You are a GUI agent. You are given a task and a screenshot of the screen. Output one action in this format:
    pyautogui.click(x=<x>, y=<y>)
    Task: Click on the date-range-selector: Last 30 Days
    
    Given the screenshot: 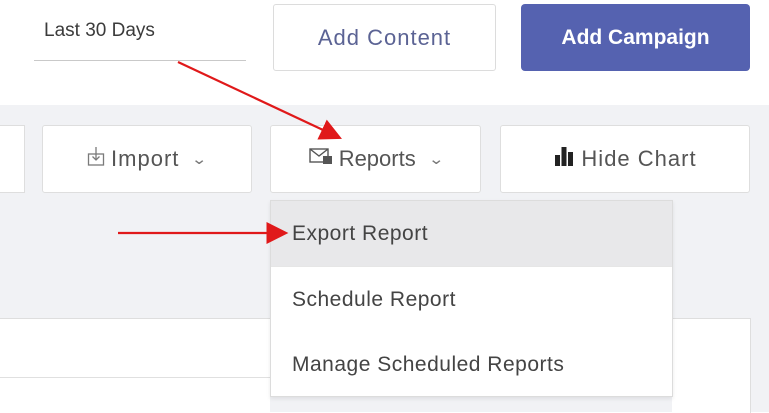 What is the action you would take?
    pyautogui.click(x=140, y=35)
    